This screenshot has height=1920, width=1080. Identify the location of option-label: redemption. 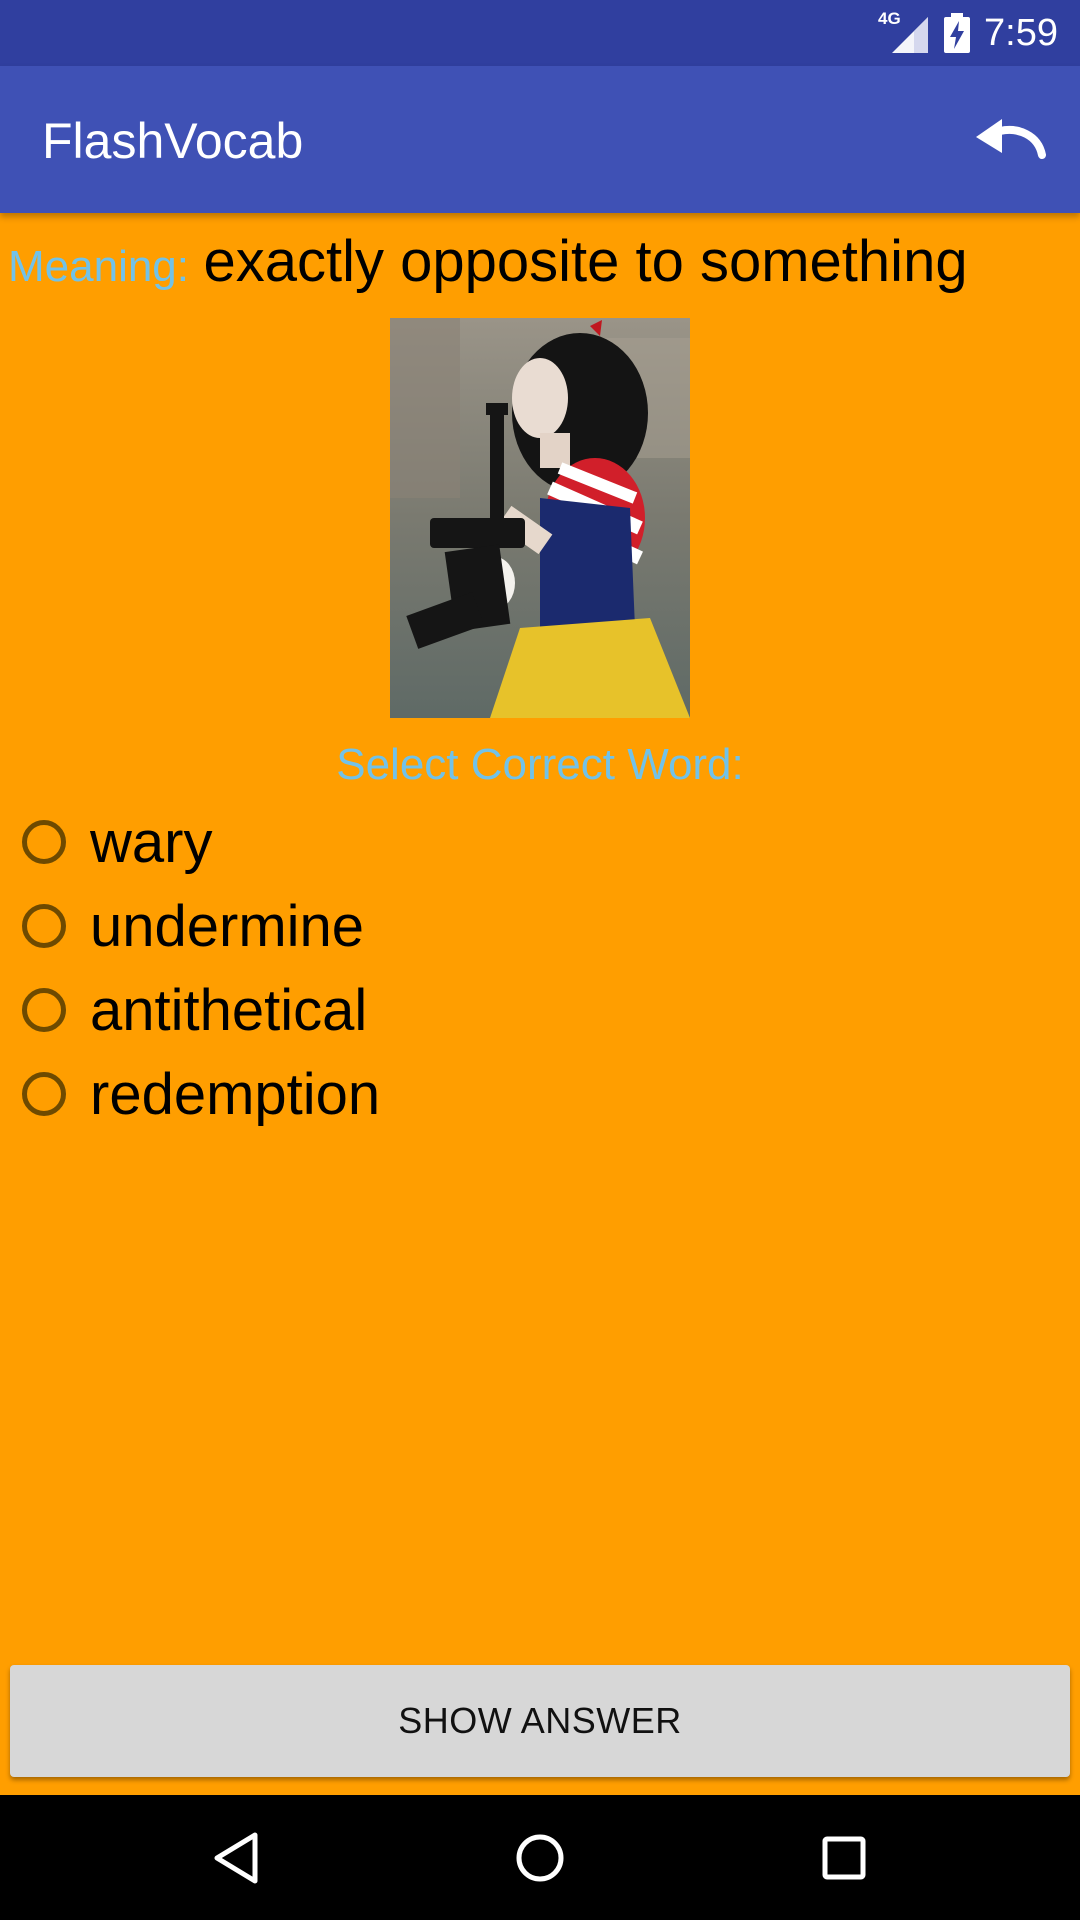
(235, 1094).